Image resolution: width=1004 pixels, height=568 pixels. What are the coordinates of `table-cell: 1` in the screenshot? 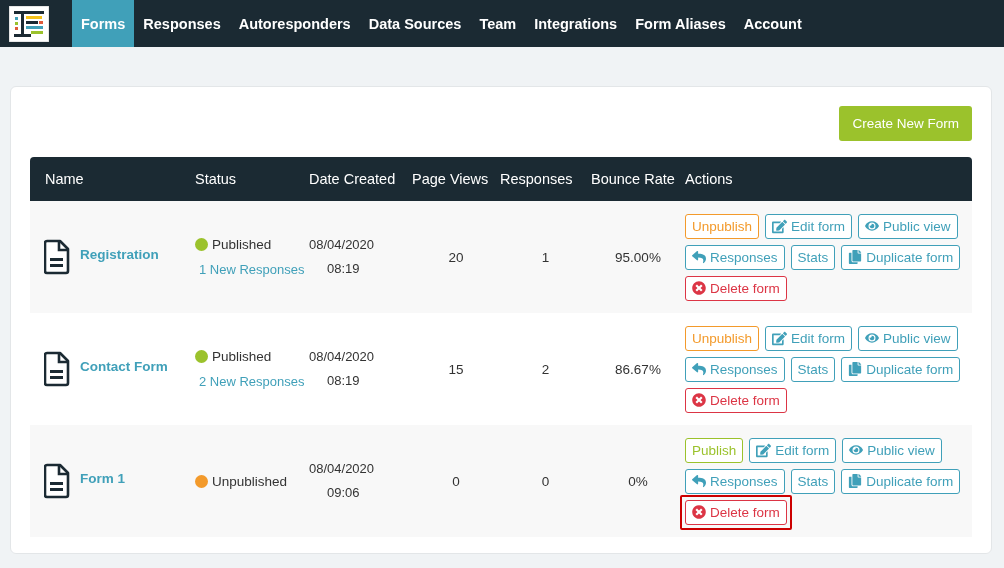 It's located at (545, 257).